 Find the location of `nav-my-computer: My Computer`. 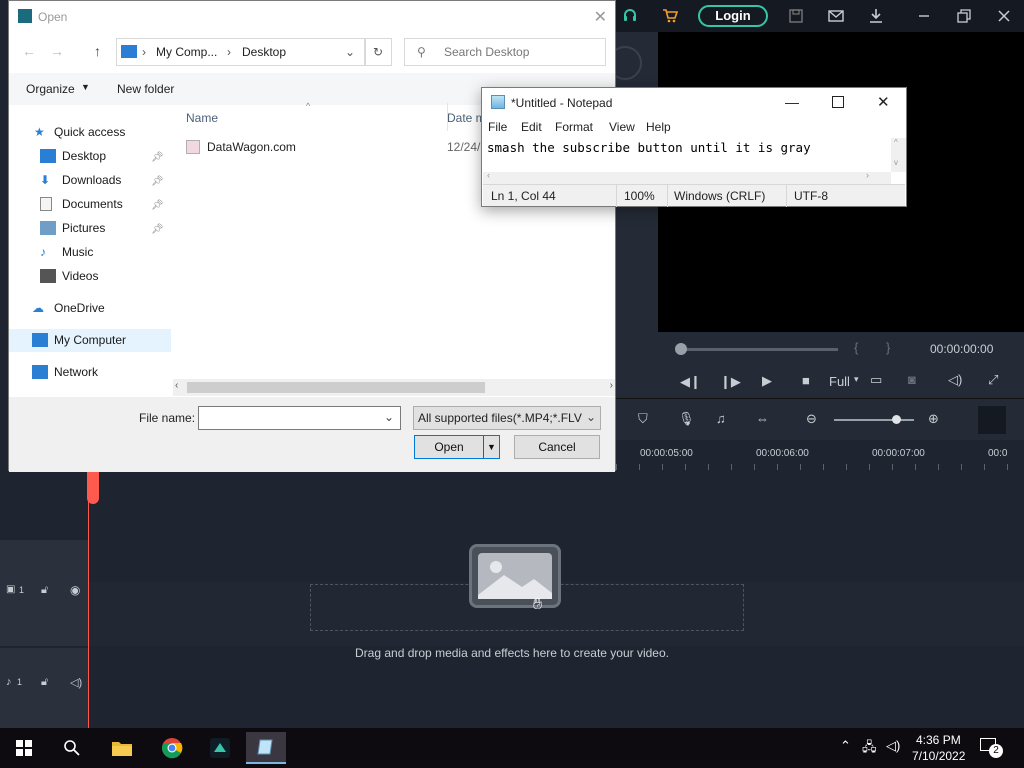

nav-my-computer: My Computer is located at coordinates (79, 340).